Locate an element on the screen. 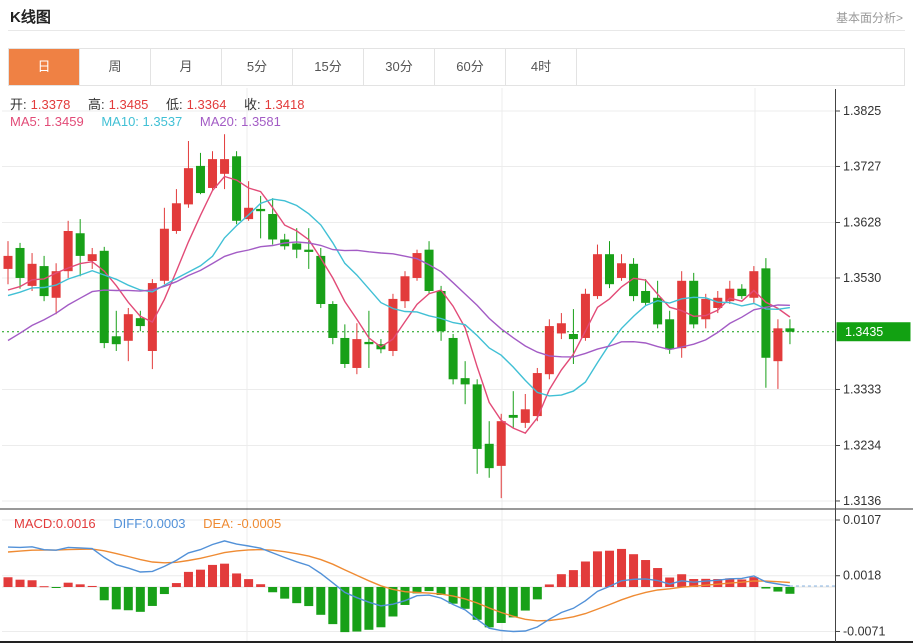 The height and width of the screenshot is (644, 913). svg-text: 0.0018 is located at coordinates (862, 576).